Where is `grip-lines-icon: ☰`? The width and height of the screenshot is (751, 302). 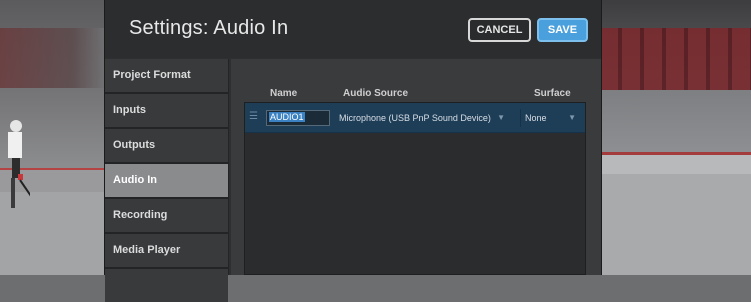 grip-lines-icon: ☰ is located at coordinates (253, 116).